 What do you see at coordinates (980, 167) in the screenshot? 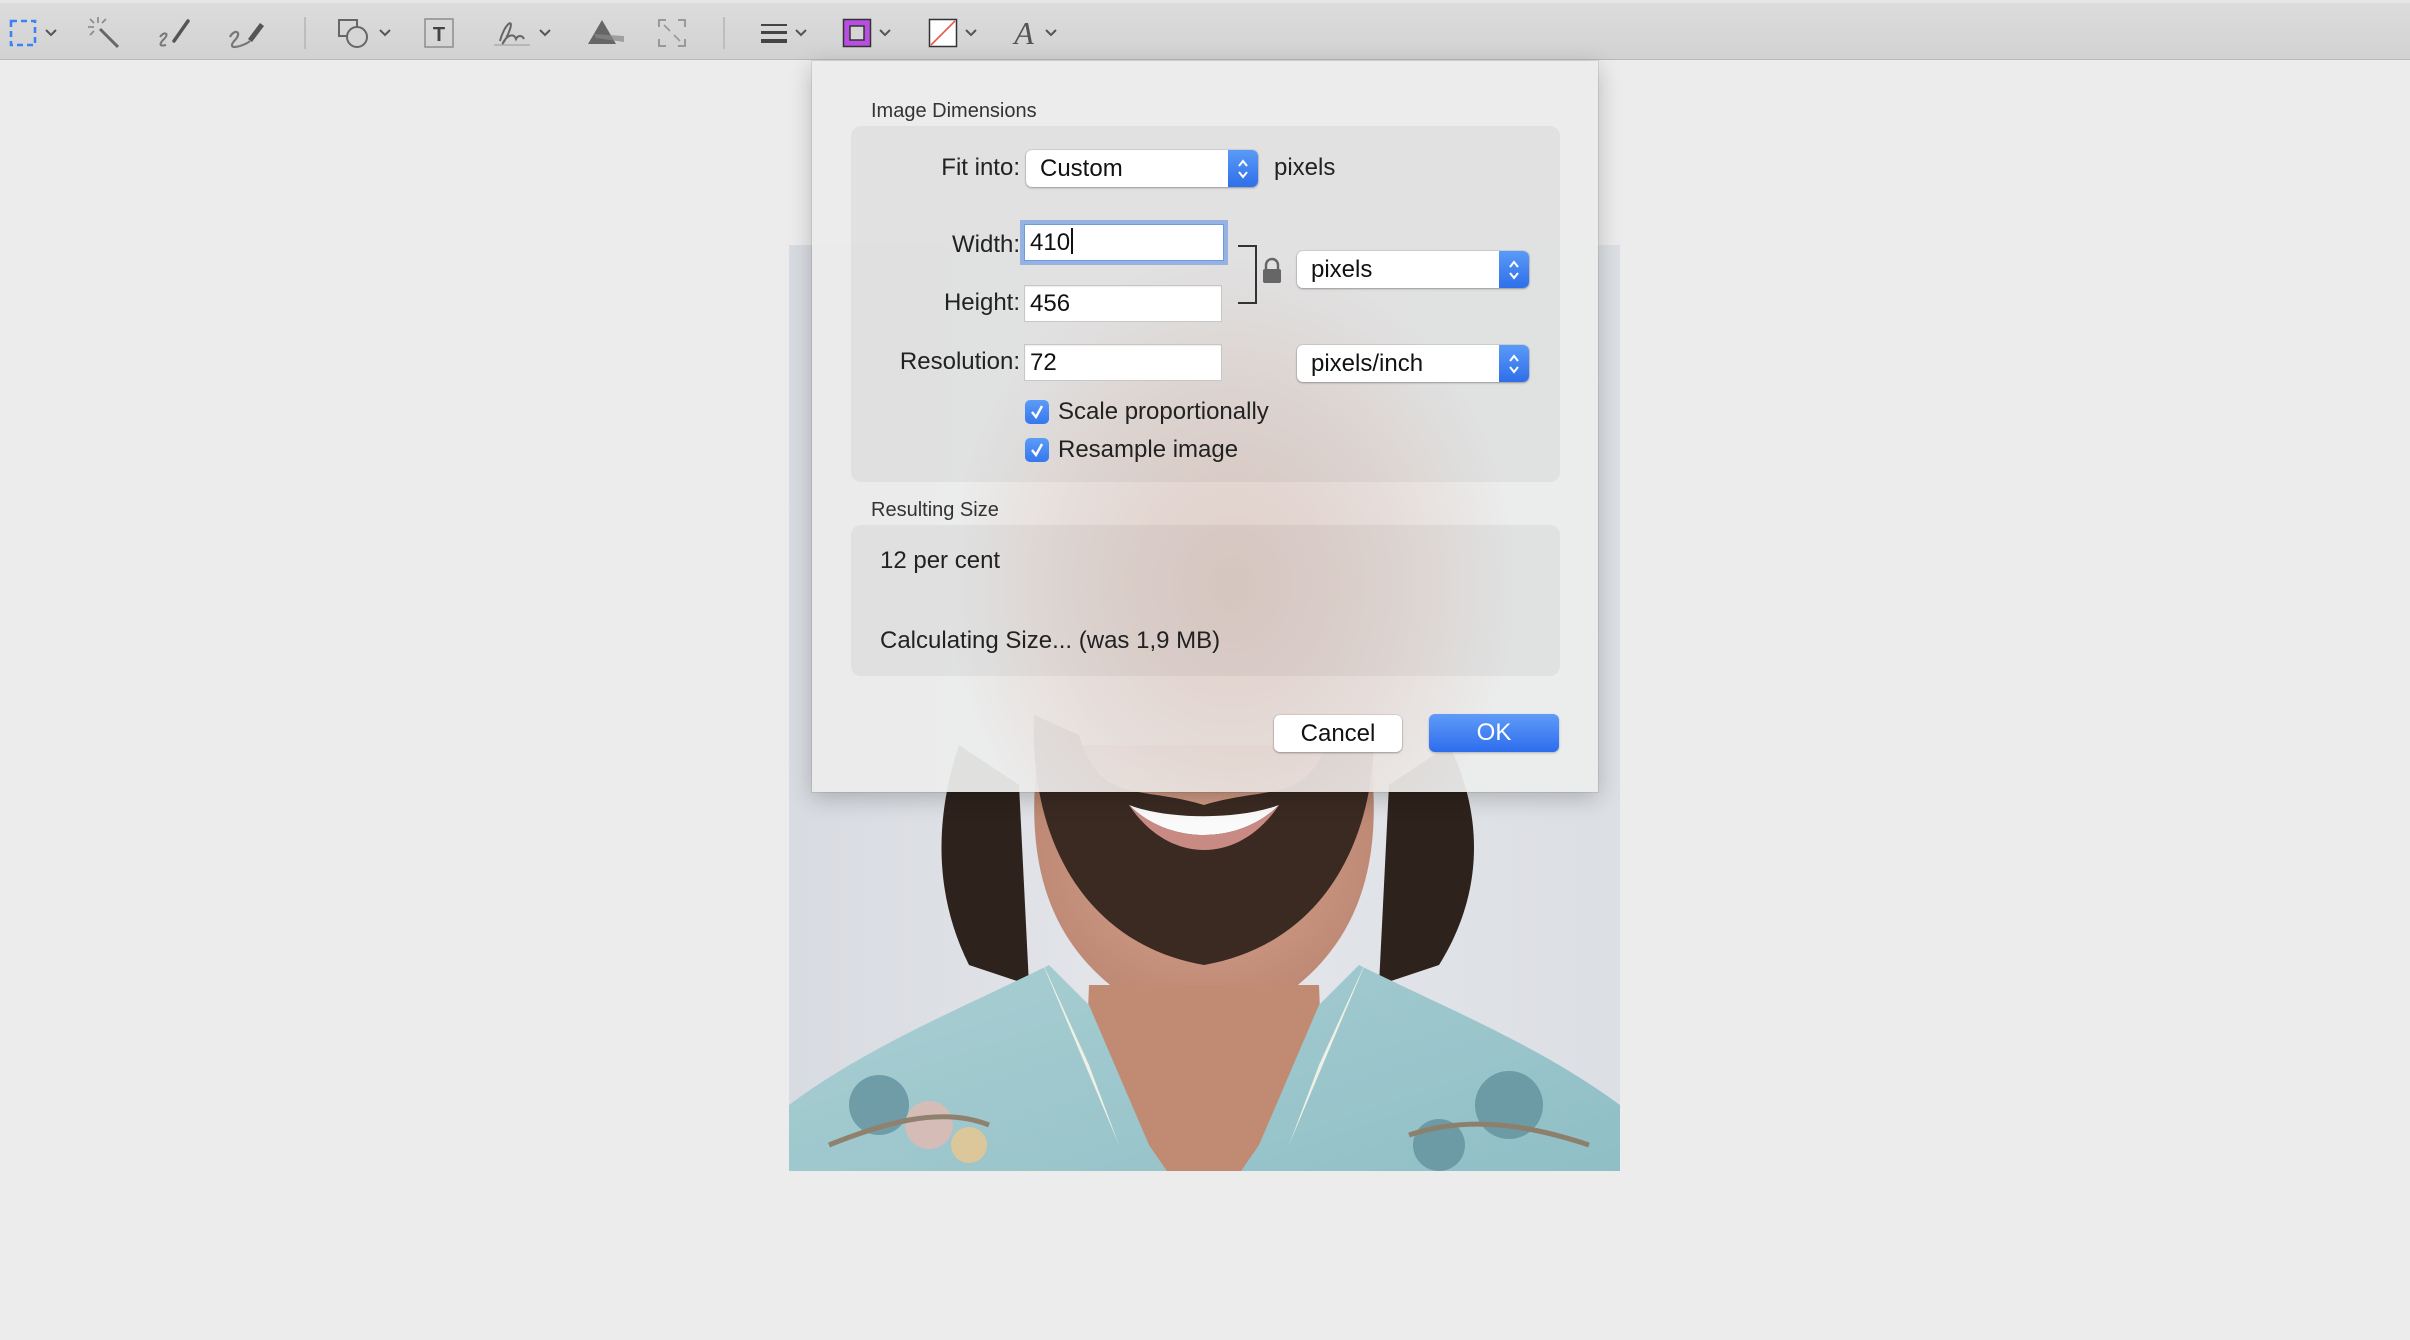
I see `fit-into-label: Fit into:` at bounding box center [980, 167].